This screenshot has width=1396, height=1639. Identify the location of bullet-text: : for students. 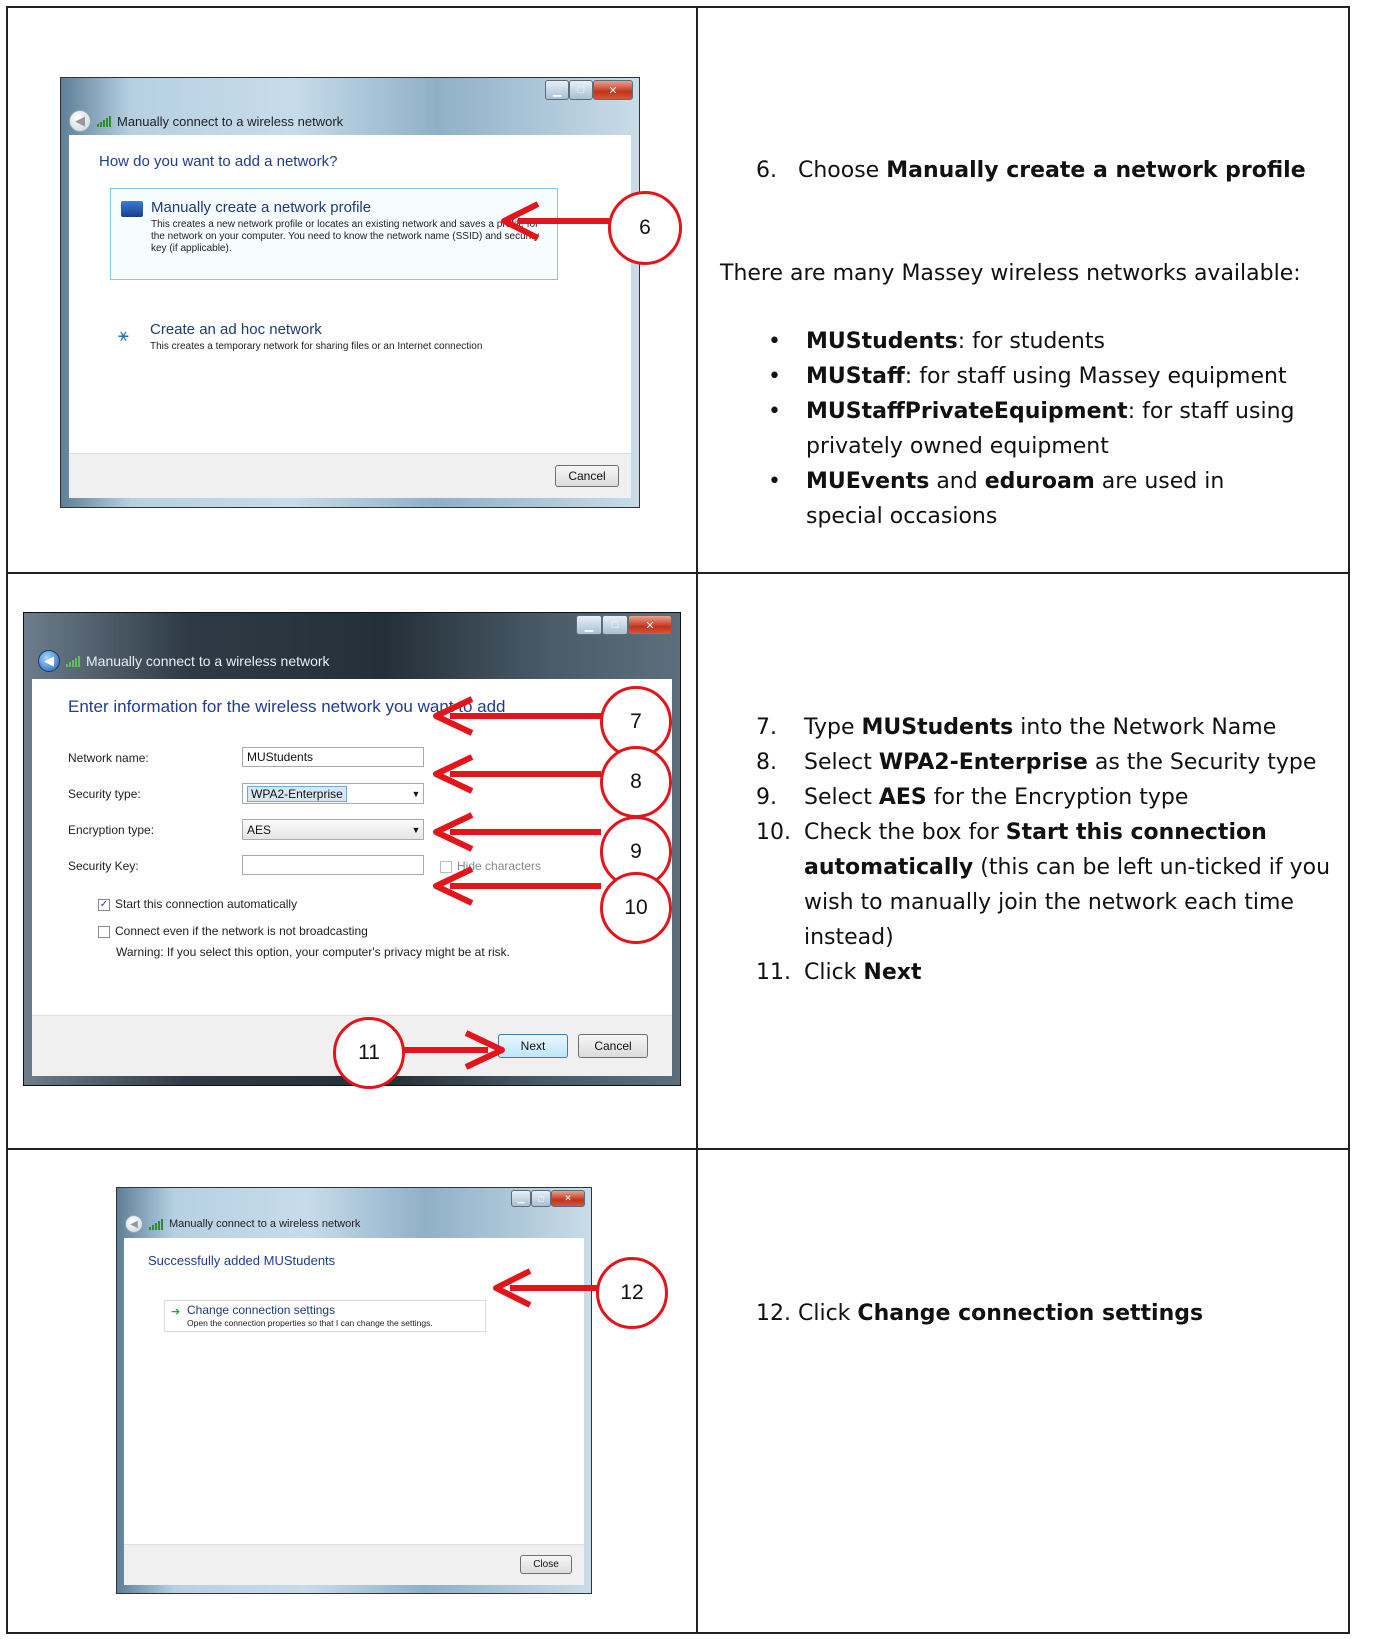
(1031, 341).